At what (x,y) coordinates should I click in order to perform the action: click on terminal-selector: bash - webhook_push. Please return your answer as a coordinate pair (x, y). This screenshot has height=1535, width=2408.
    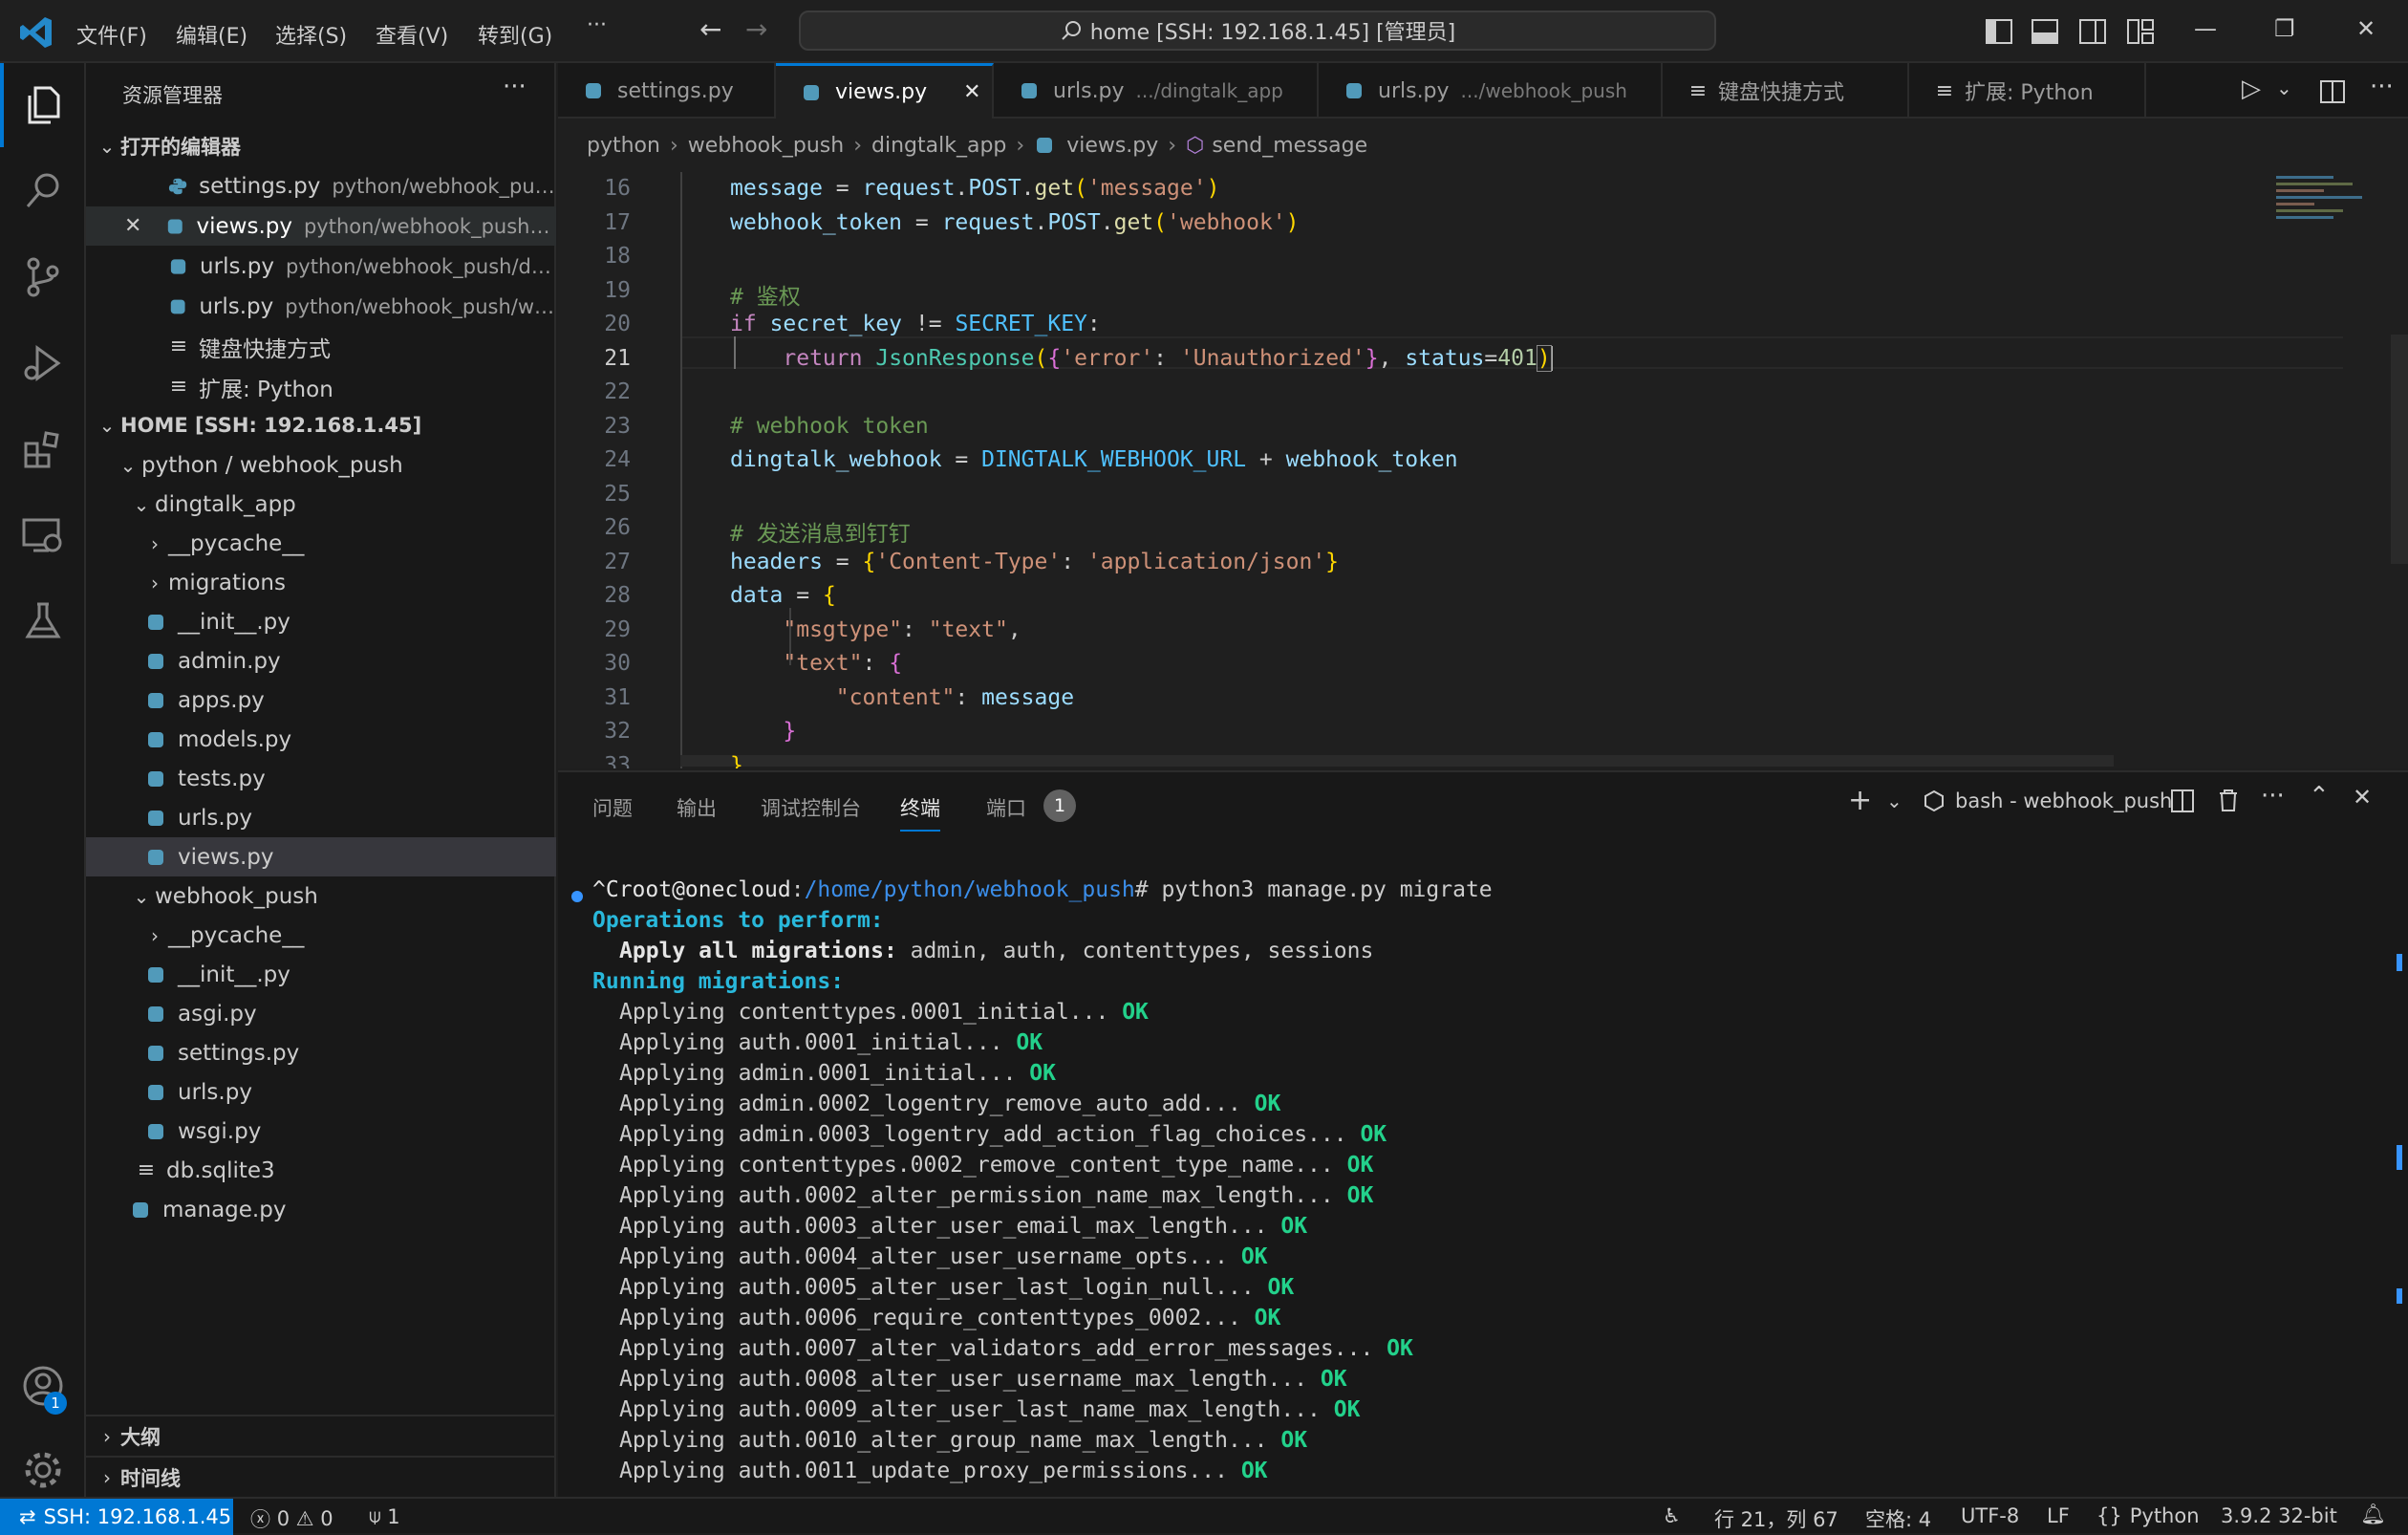
    Looking at the image, I should click on (2047, 800).